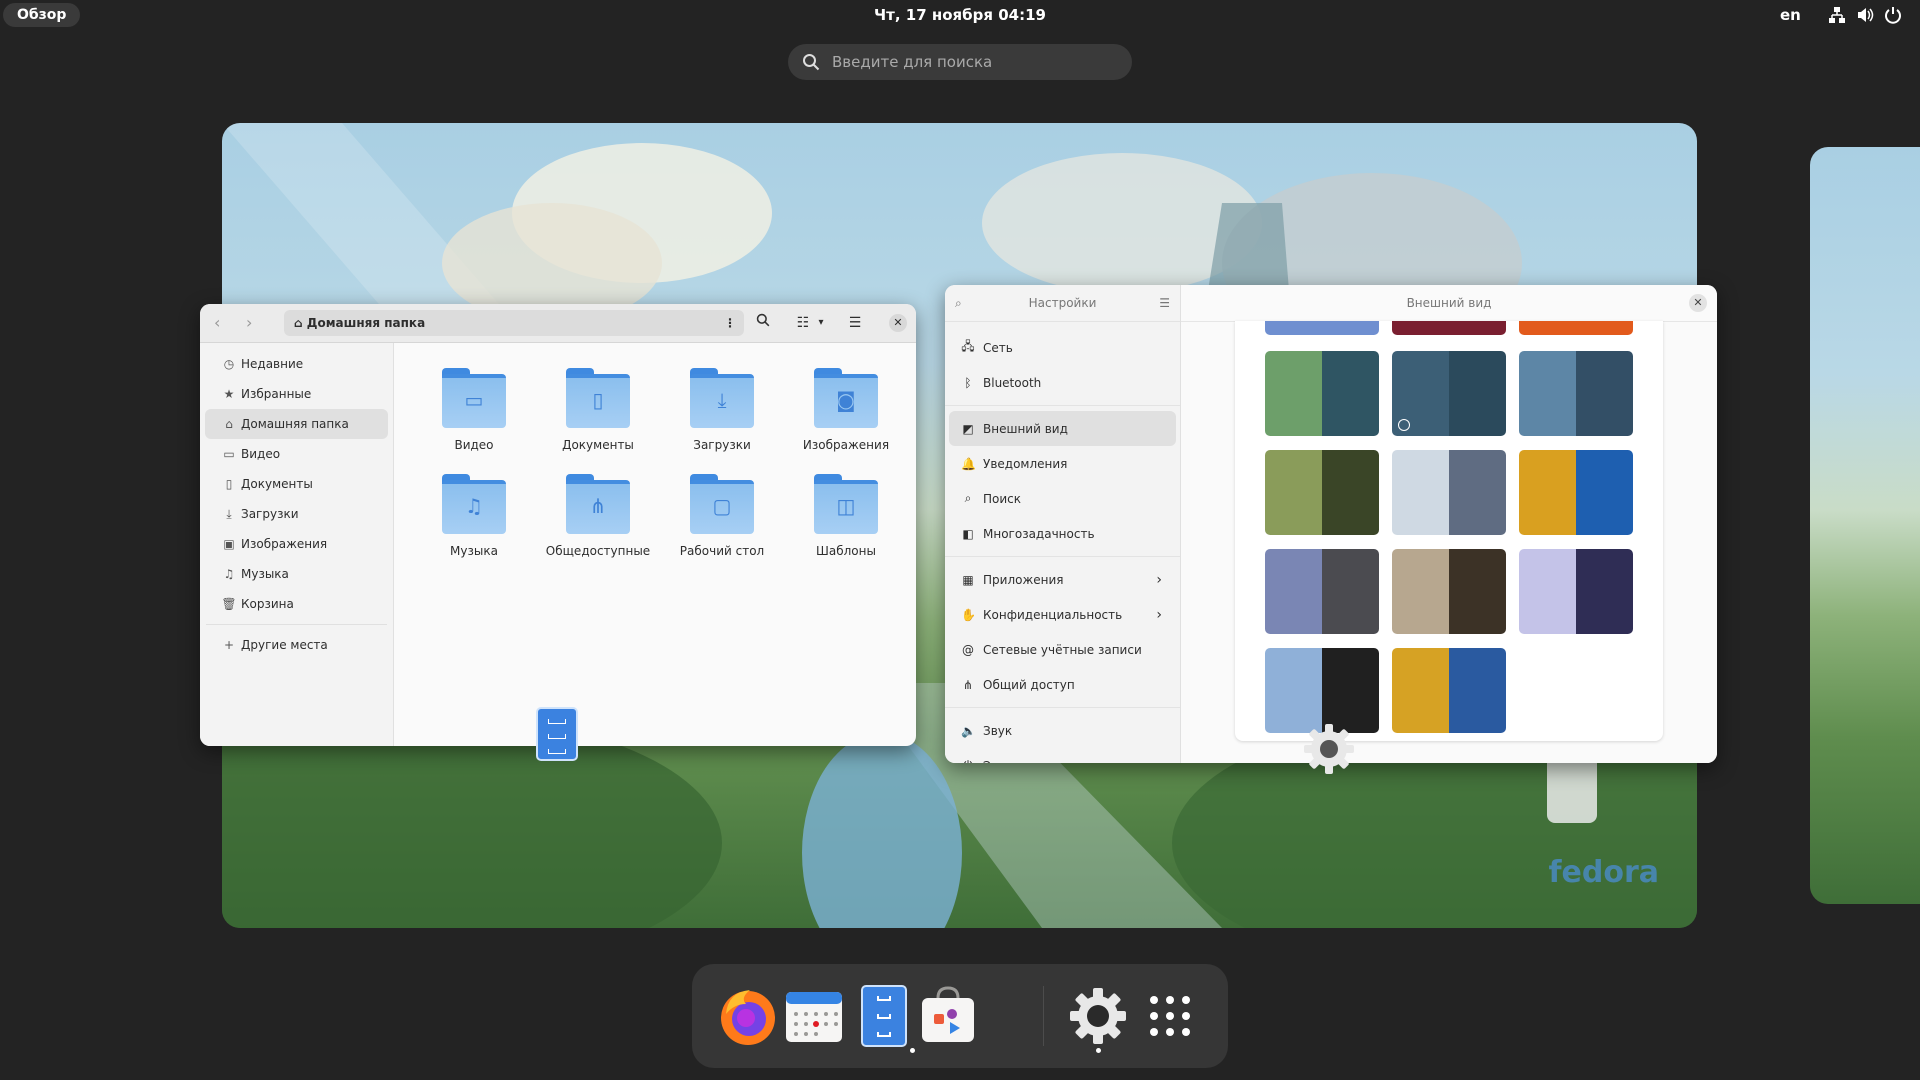  What do you see at coordinates (722, 506) in the screenshot?
I see `desktop-icon: ▢` at bounding box center [722, 506].